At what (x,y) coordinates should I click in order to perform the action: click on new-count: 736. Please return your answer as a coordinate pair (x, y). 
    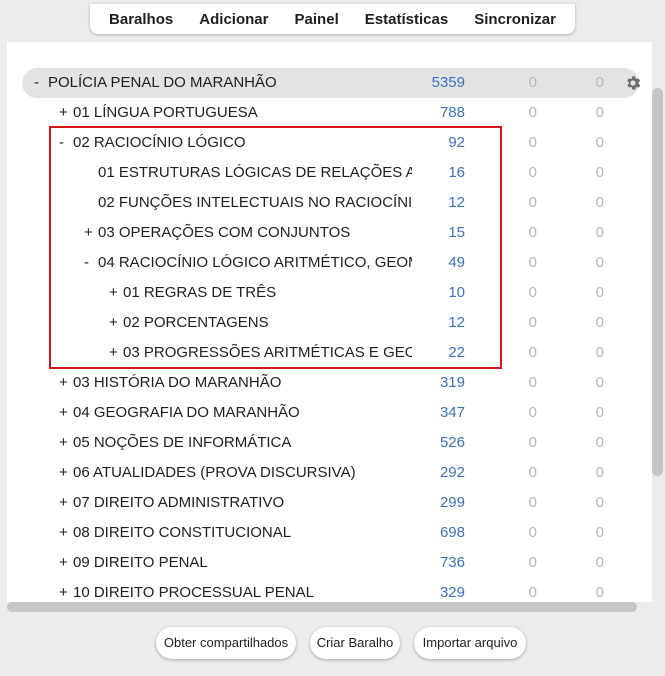
    Looking at the image, I should click on (452, 562).